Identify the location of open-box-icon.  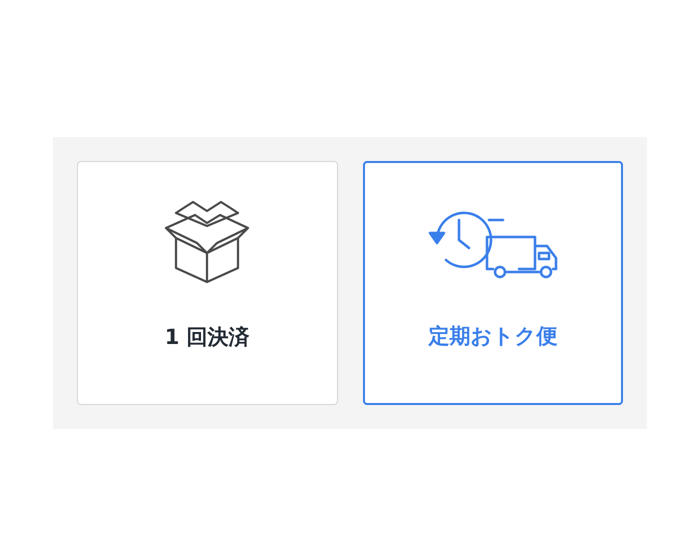
(207, 241).